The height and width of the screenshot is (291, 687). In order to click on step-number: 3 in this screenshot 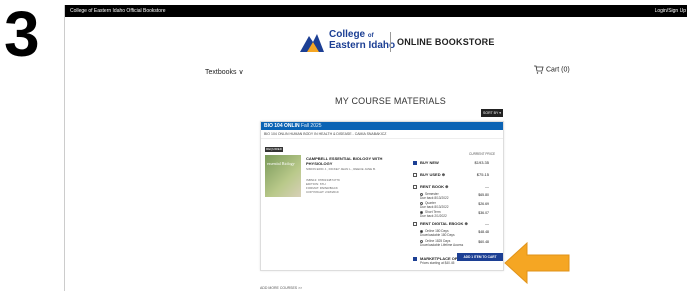, I will do `click(22, 35)`.